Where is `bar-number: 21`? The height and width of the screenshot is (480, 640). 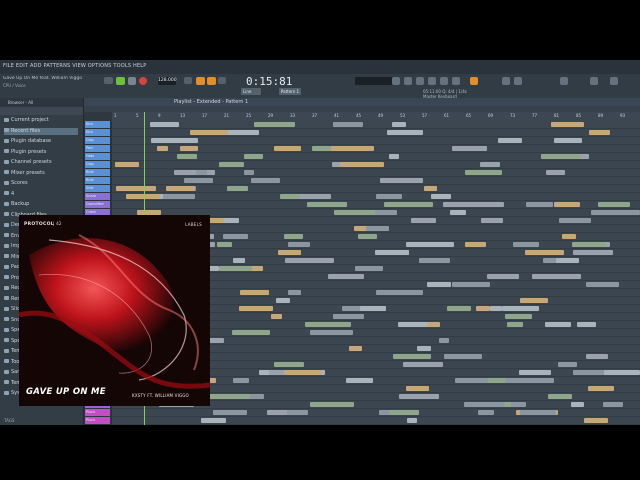 bar-number: 21 is located at coordinates (226, 115).